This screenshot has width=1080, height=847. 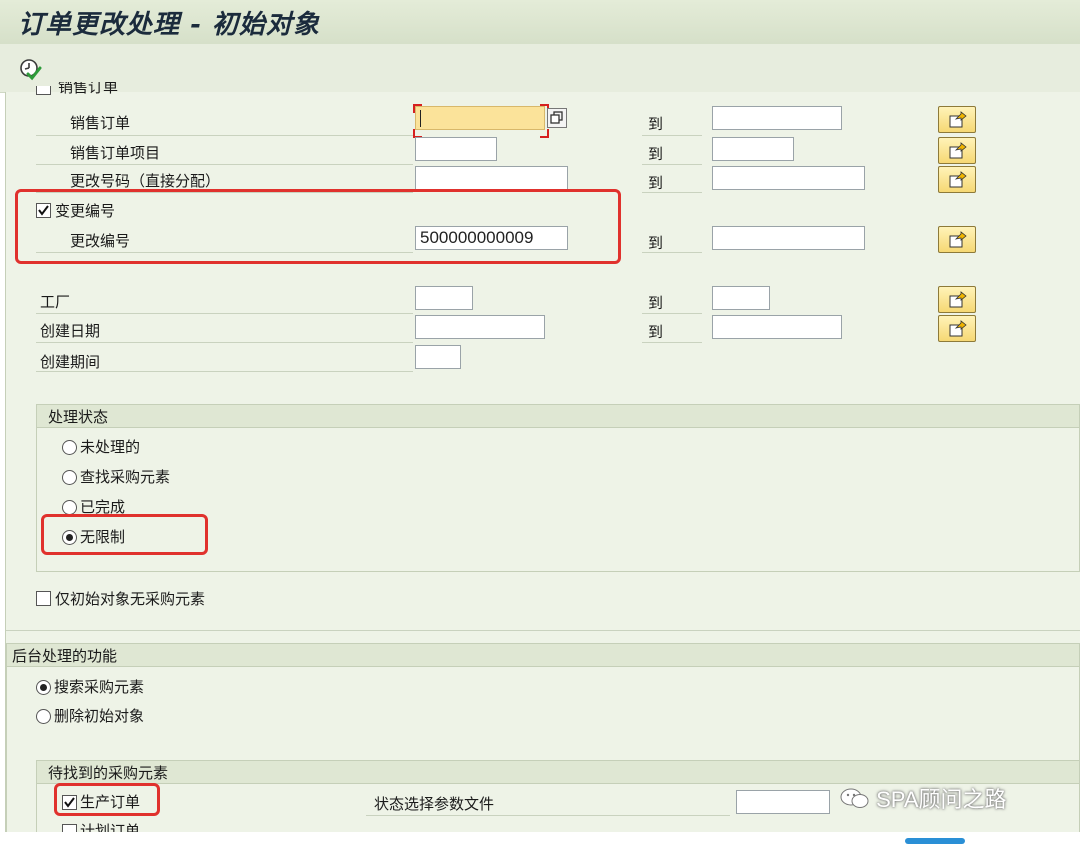 I want to click on status-profile-input, so click(x=783, y=802).